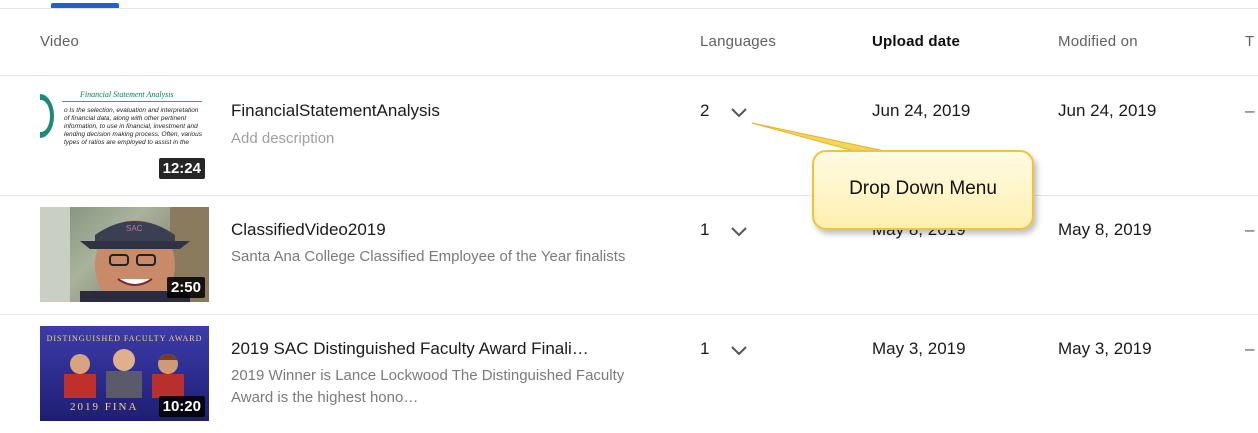  I want to click on video-title: FinancialStatementAnalysis, so click(335, 111).